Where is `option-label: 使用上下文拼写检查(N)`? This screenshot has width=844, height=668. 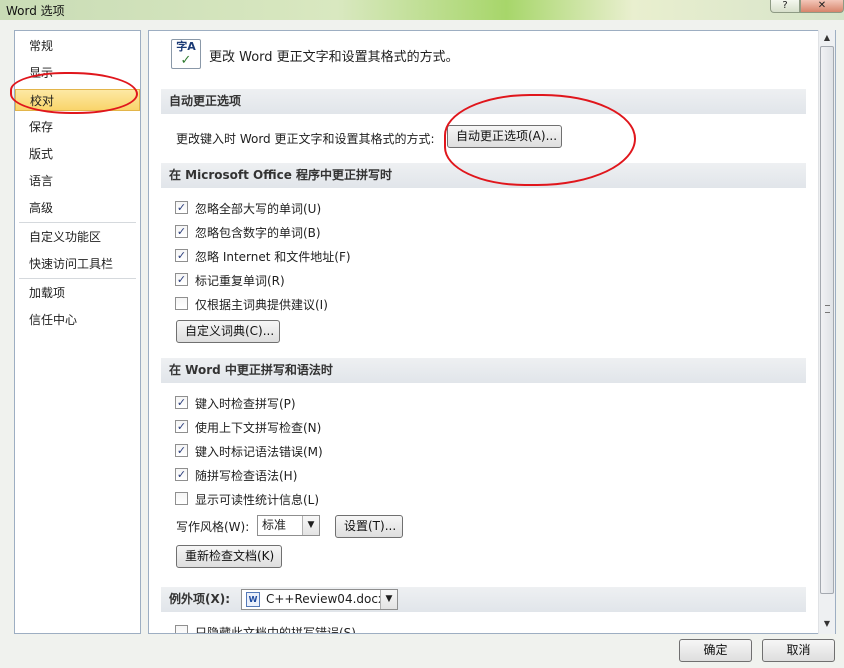 option-label: 使用上下文拼写检查(N) is located at coordinates (258, 428).